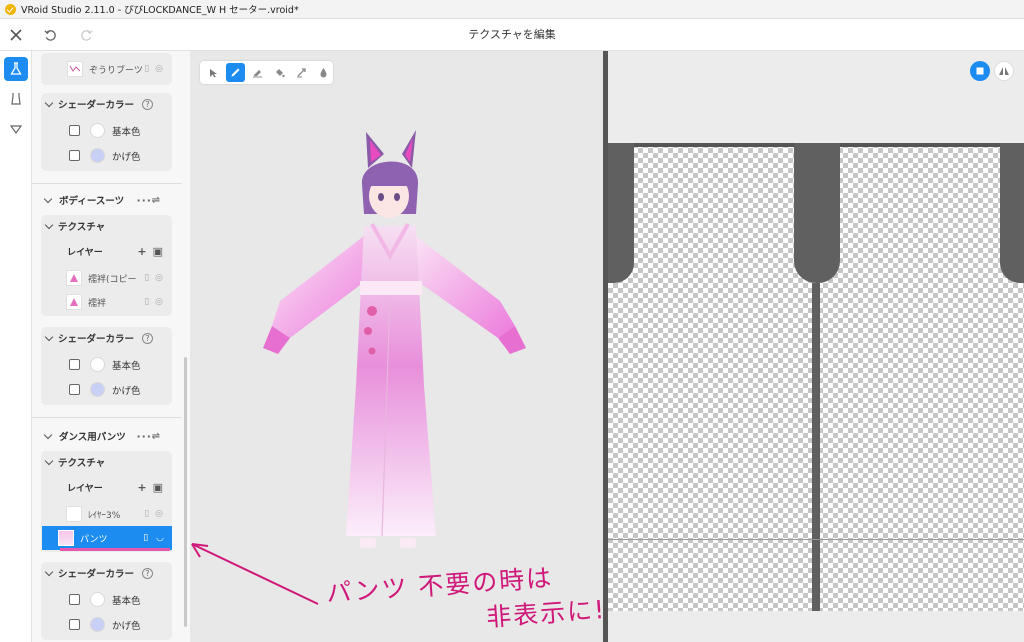 The height and width of the screenshot is (642, 1024). What do you see at coordinates (85, 252) in the screenshot?
I see `layer-label: レイヤー` at bounding box center [85, 252].